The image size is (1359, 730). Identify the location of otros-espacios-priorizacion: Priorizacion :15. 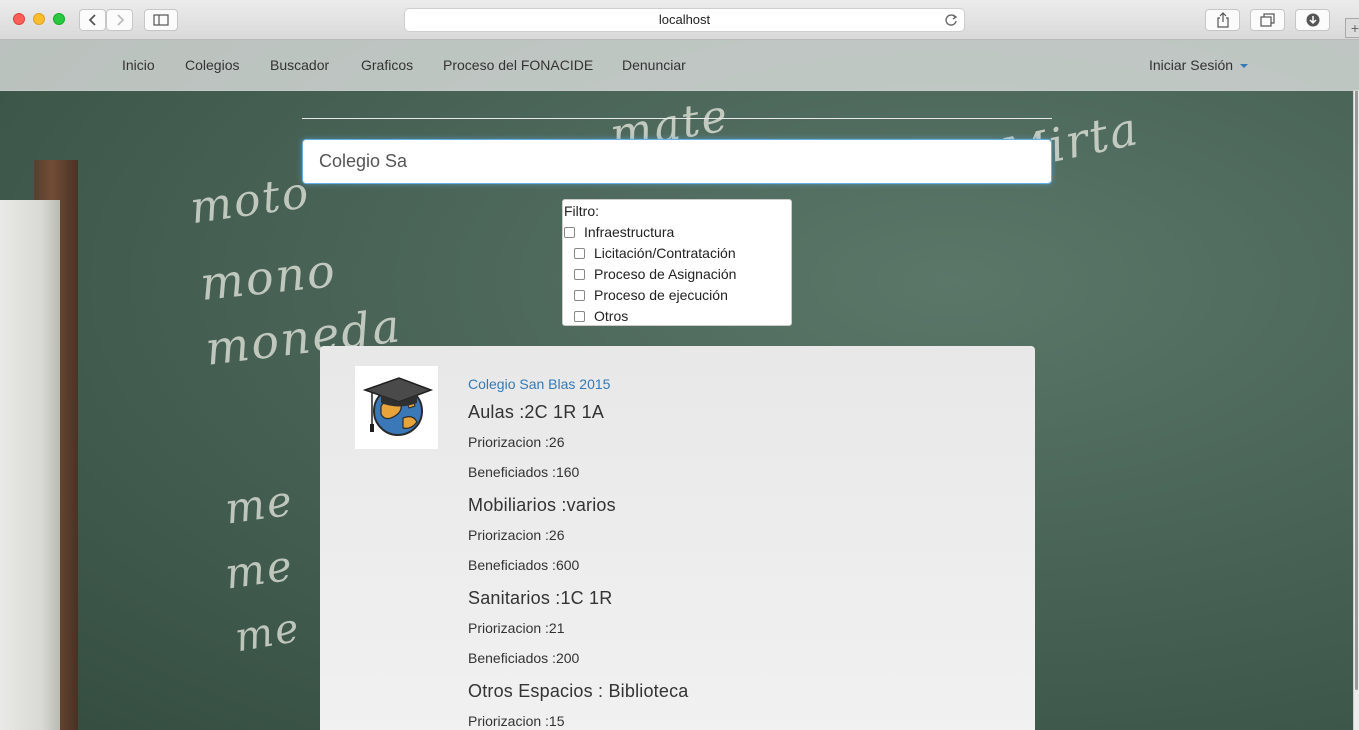
(516, 721).